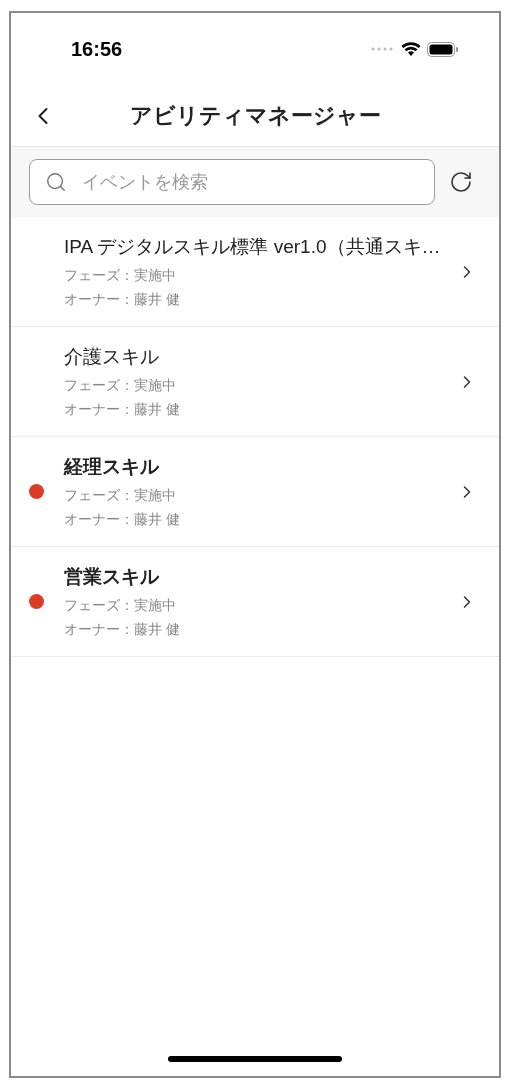 The image size is (510, 1090). Describe the element at coordinates (112, 577) in the screenshot. I see `event-title: 営業スキル` at that location.